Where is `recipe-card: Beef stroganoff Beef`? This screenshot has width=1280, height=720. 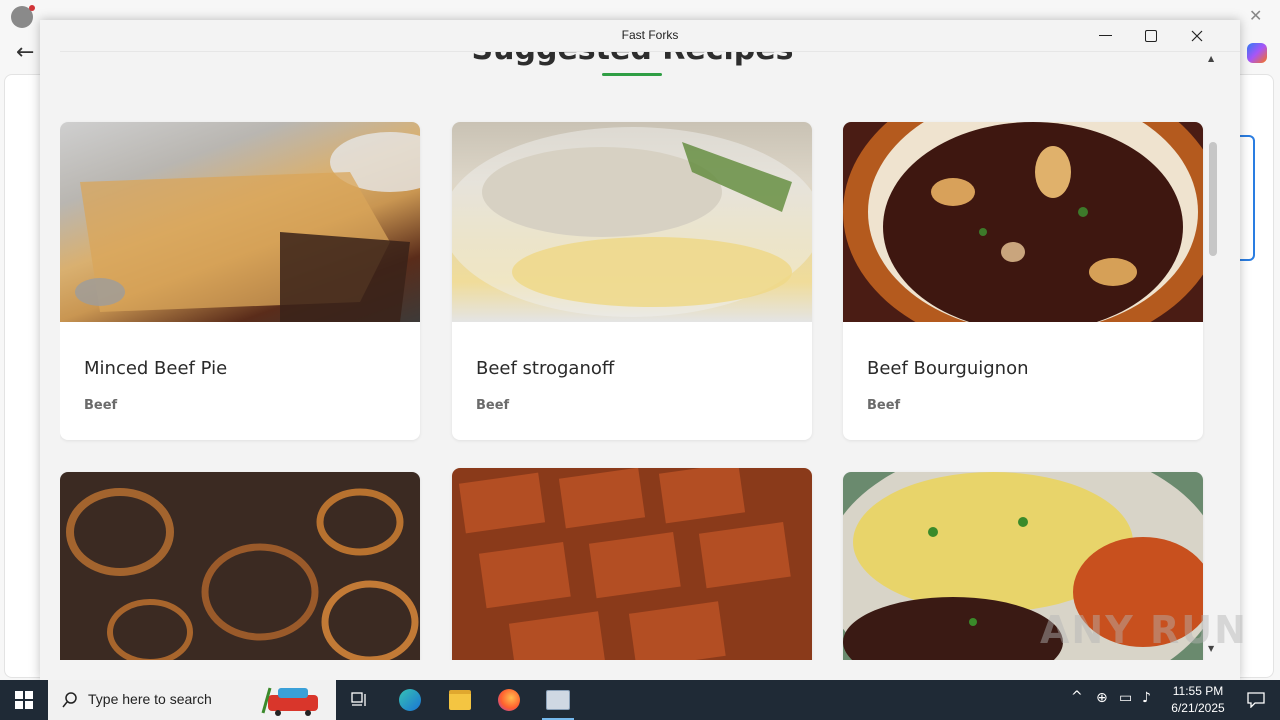 recipe-card: Beef stroganoff Beef is located at coordinates (632, 281).